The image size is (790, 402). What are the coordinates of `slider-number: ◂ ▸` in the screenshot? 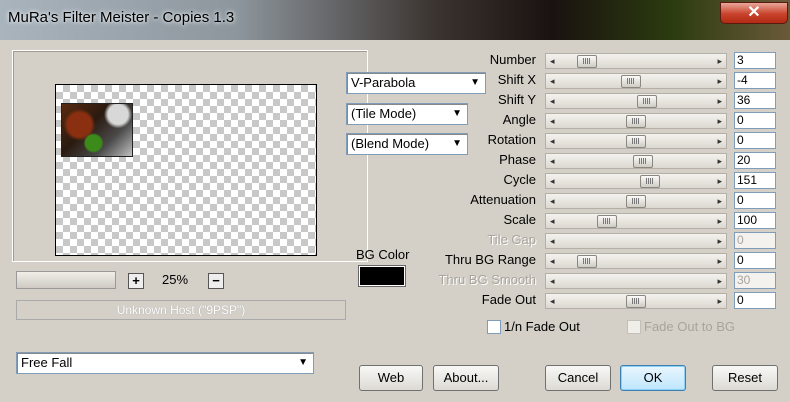 It's located at (636, 61).